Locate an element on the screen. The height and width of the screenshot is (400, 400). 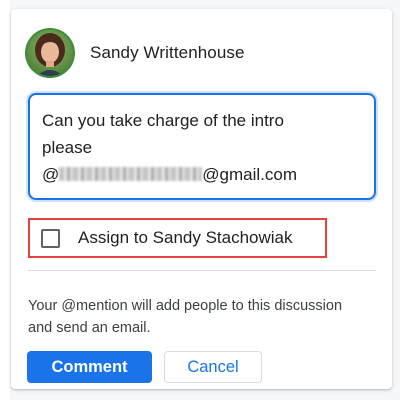
divider is located at coordinates (202, 270).